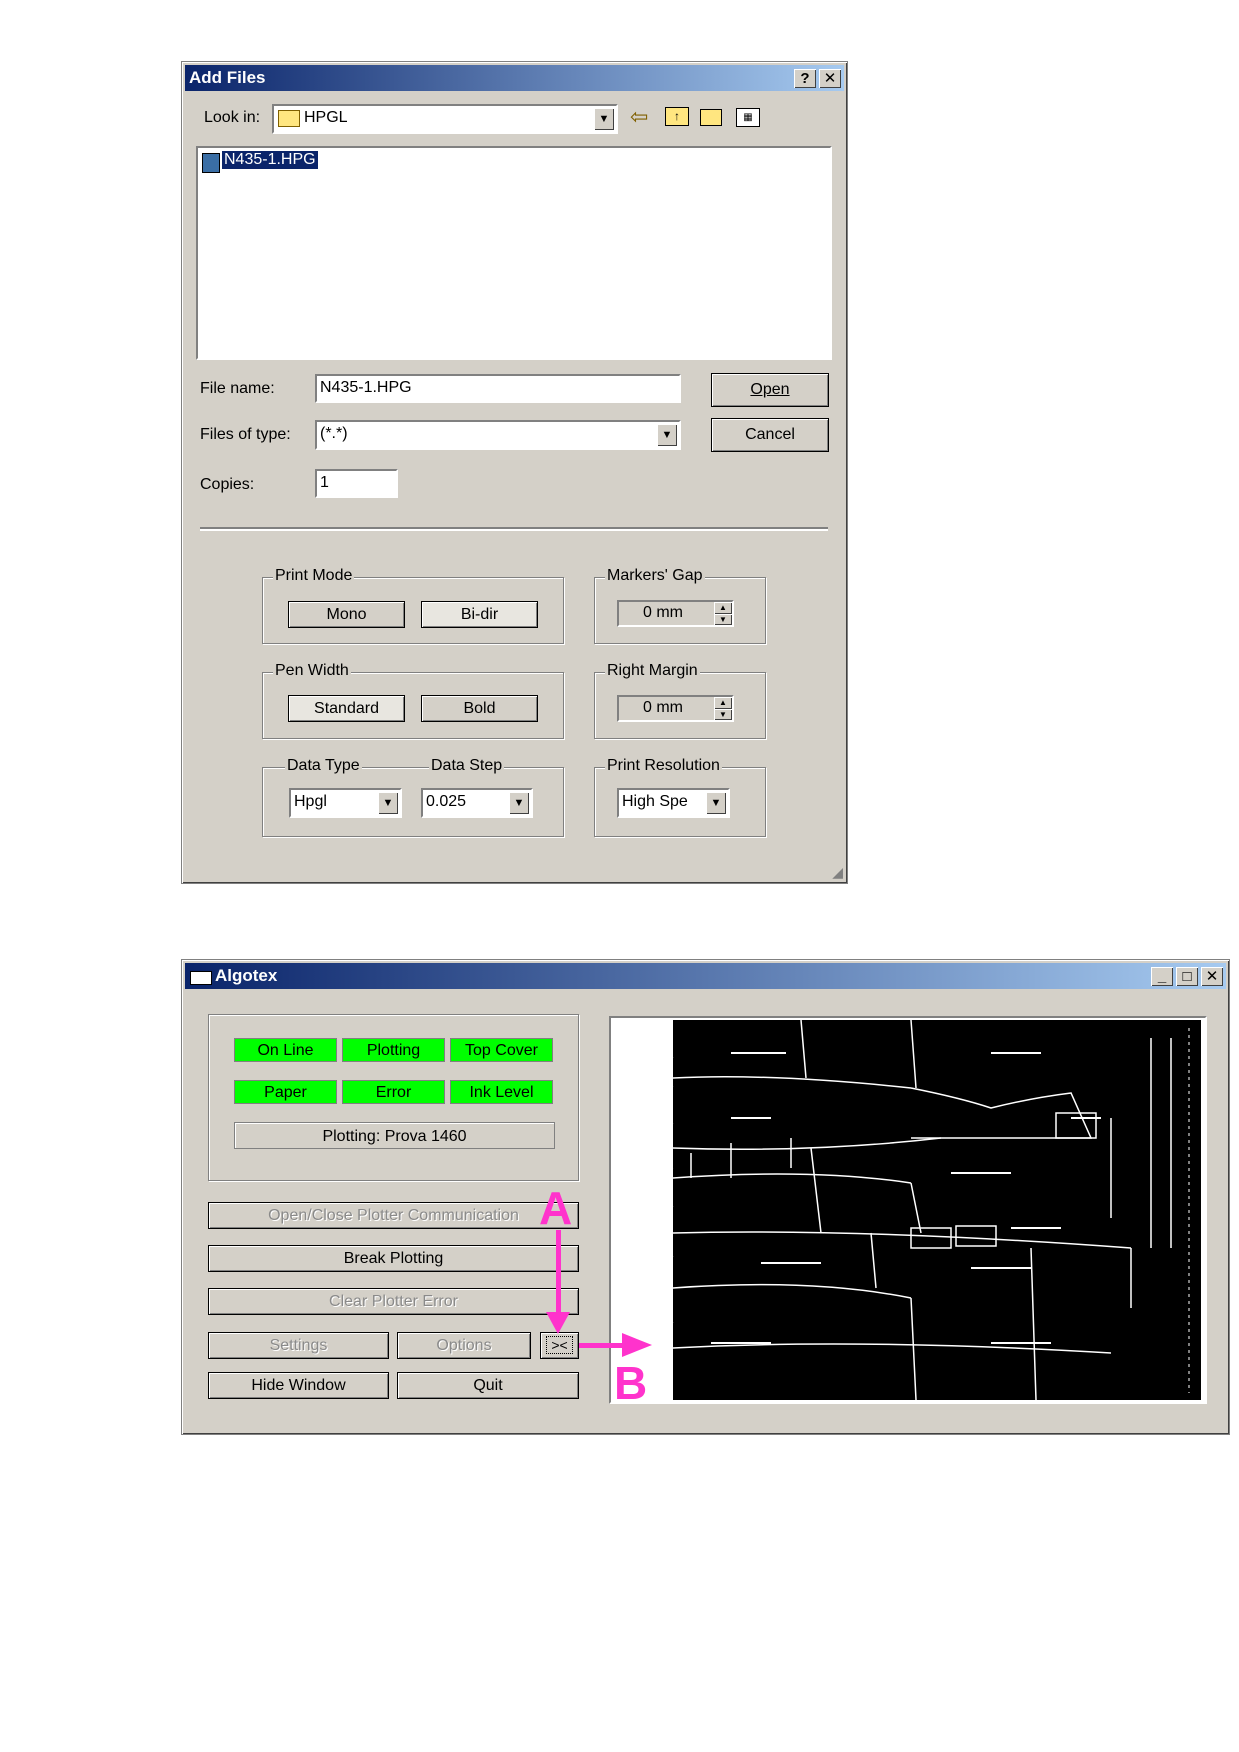  Describe the element at coordinates (663, 707) in the screenshot. I see `right-margin-value: 0 mm` at that location.